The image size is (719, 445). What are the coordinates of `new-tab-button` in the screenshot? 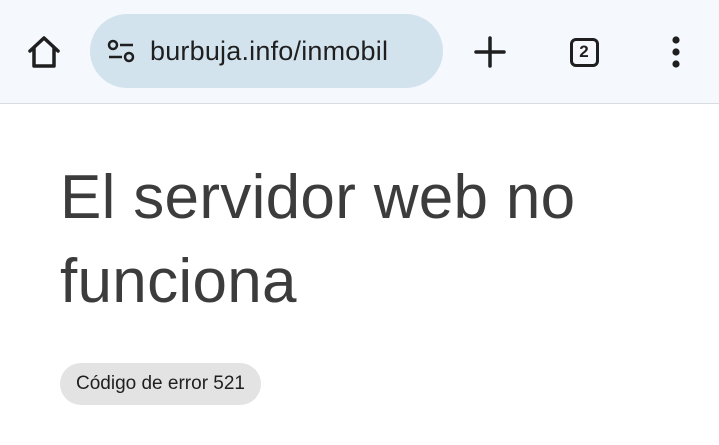 It's located at (490, 52).